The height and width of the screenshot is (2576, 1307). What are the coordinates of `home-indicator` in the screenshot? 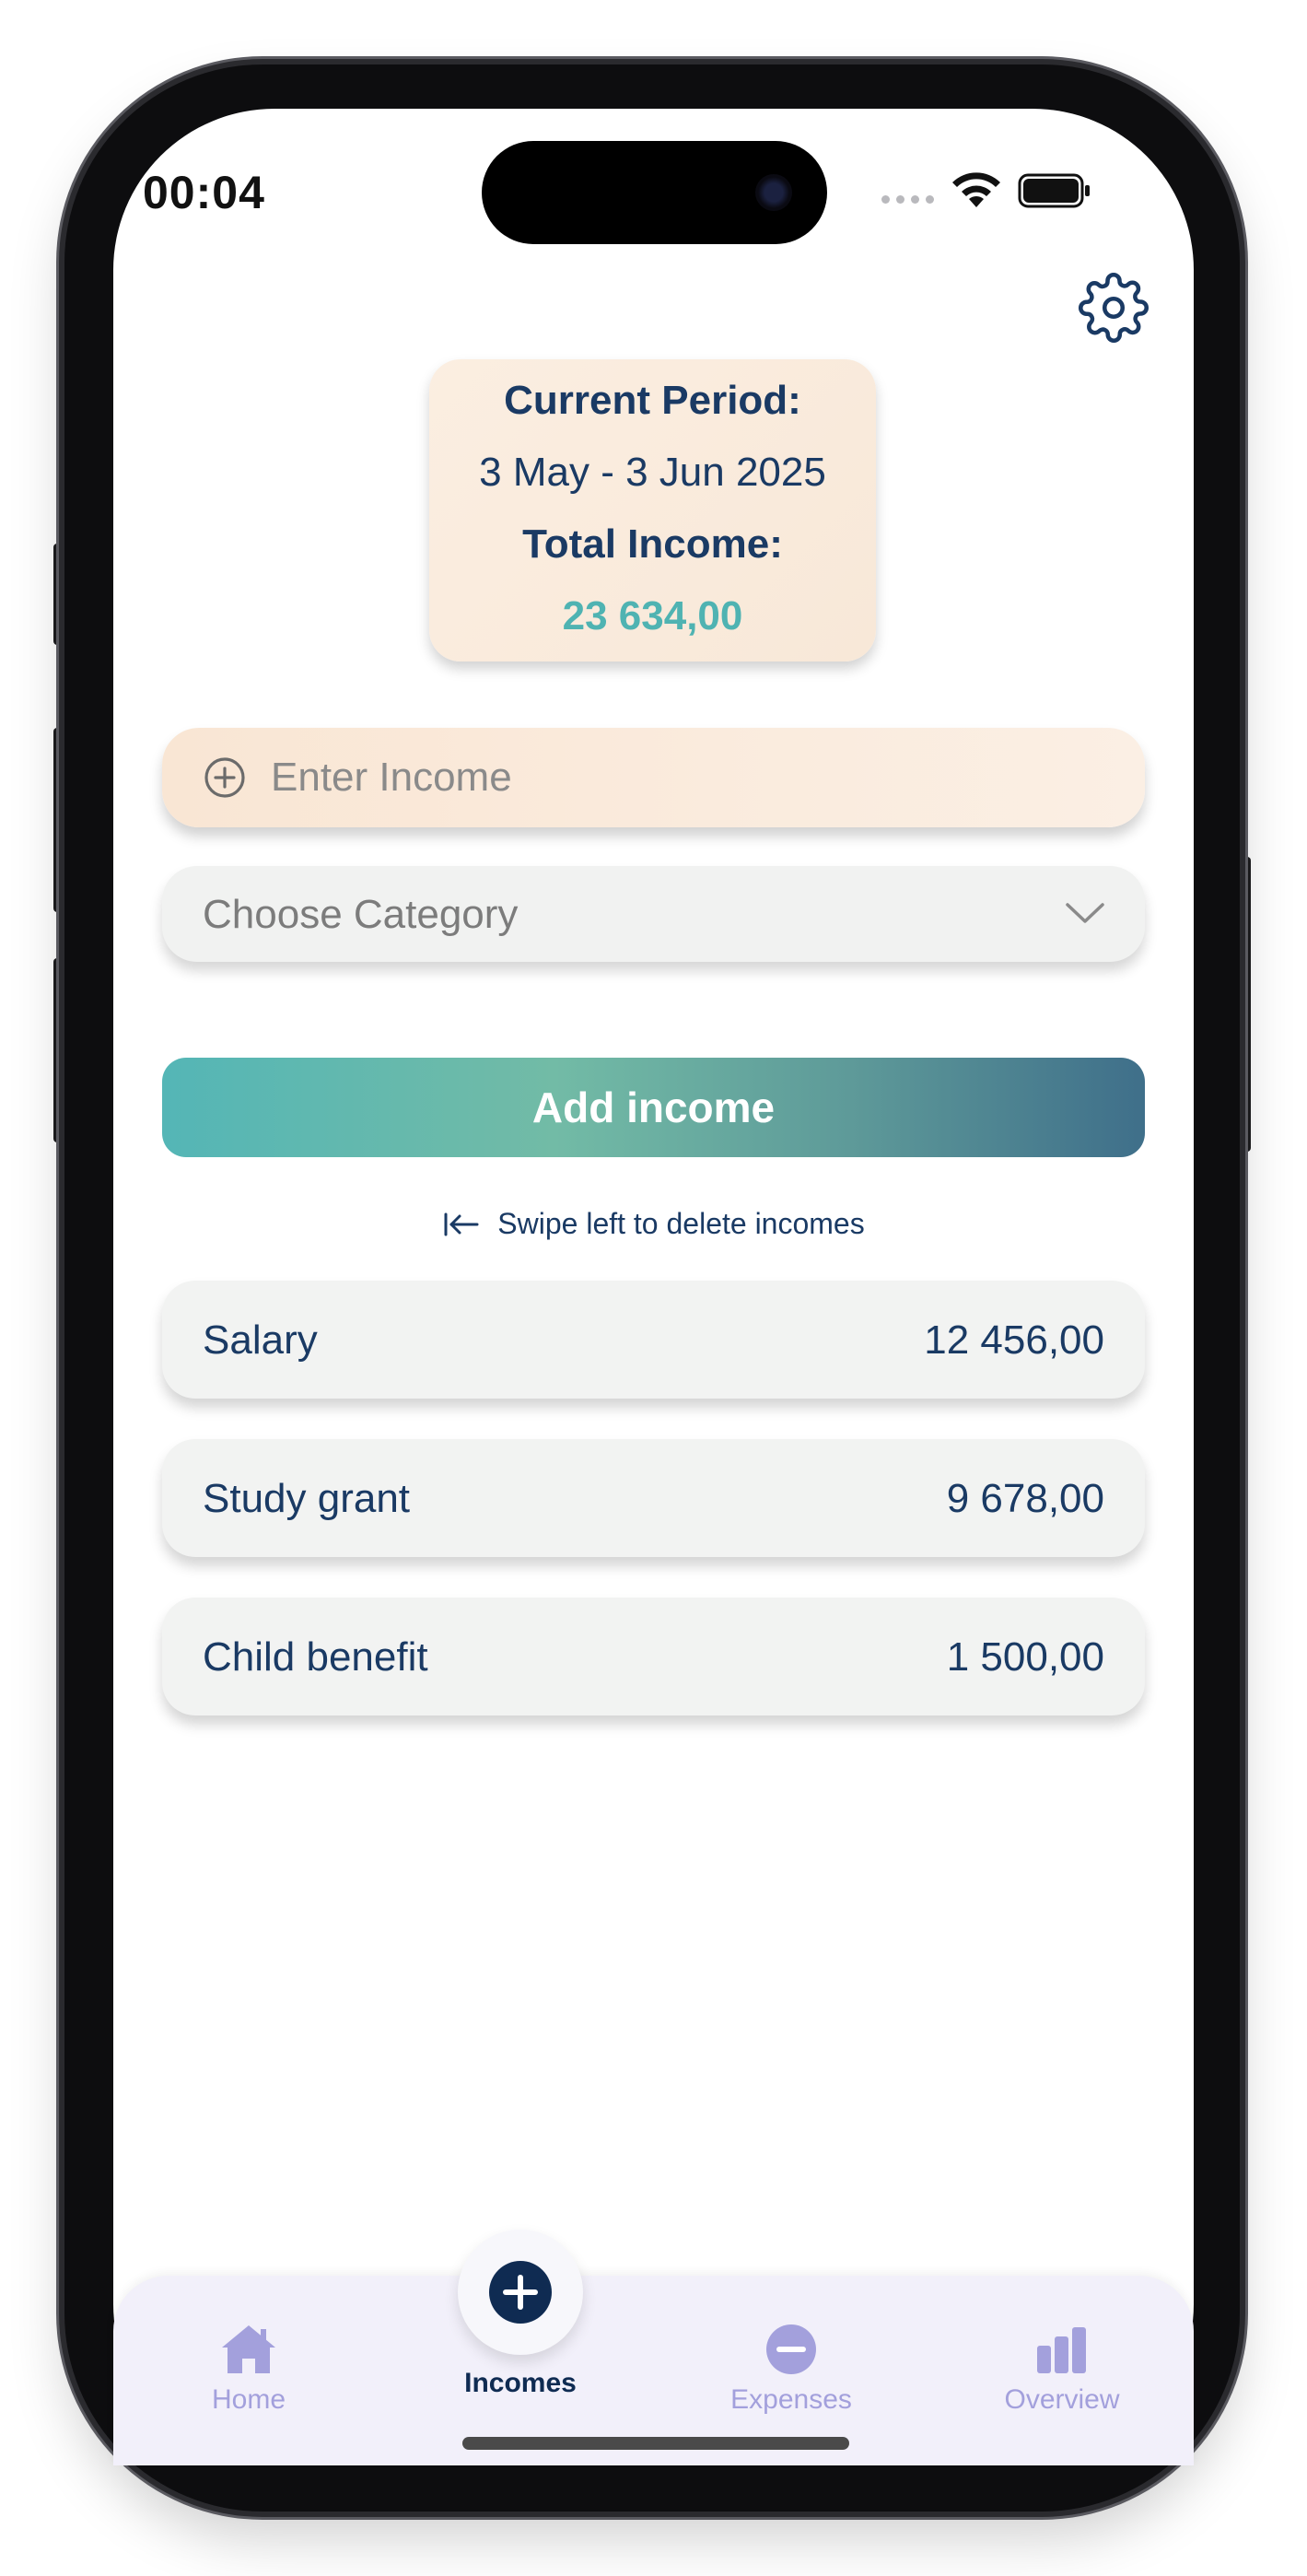 It's located at (656, 2443).